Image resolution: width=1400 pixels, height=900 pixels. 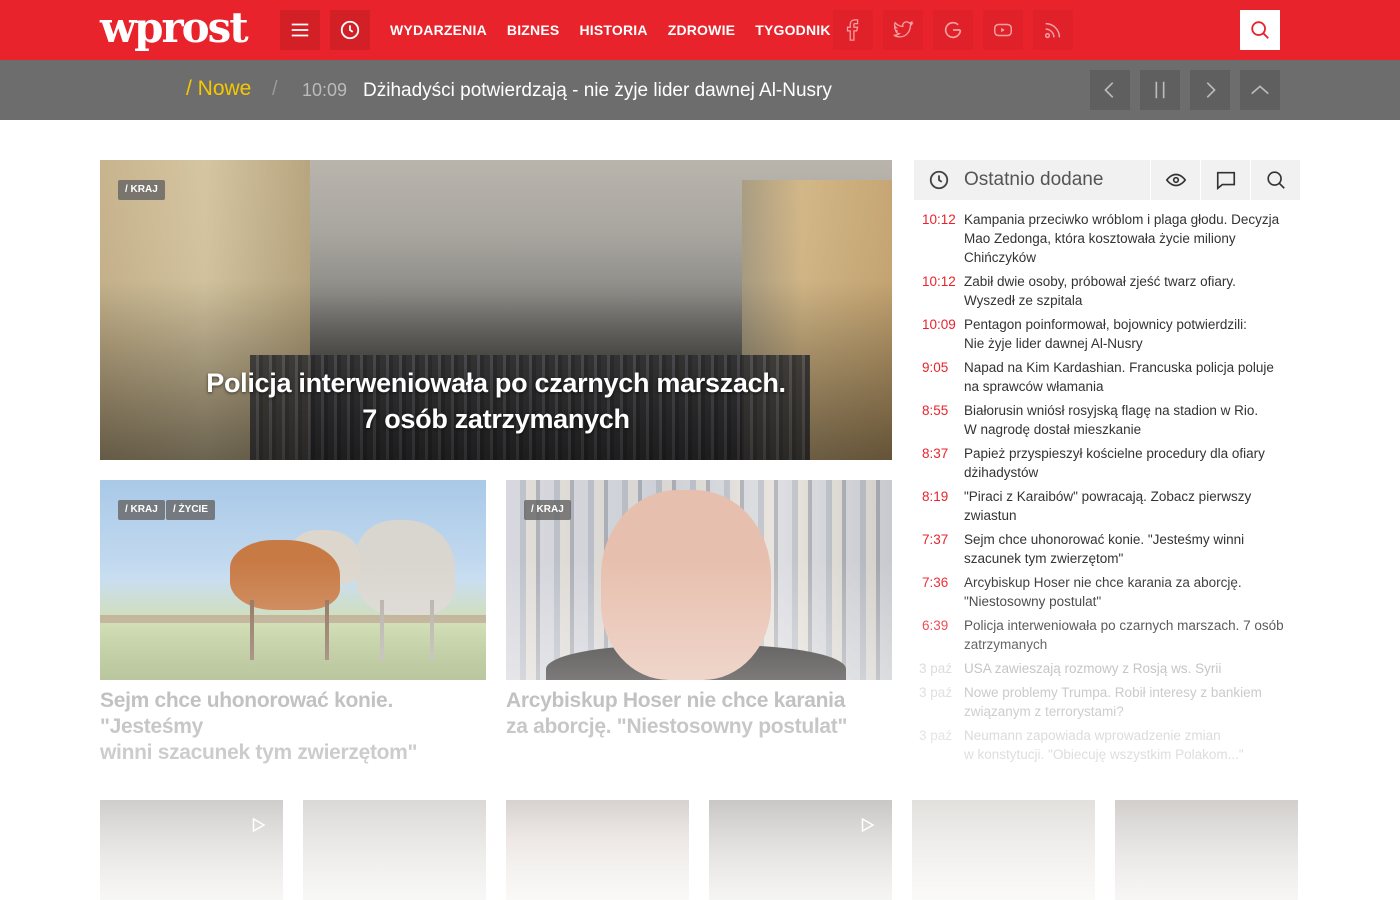 I want to click on facebook-icon, so click(x=852, y=30).